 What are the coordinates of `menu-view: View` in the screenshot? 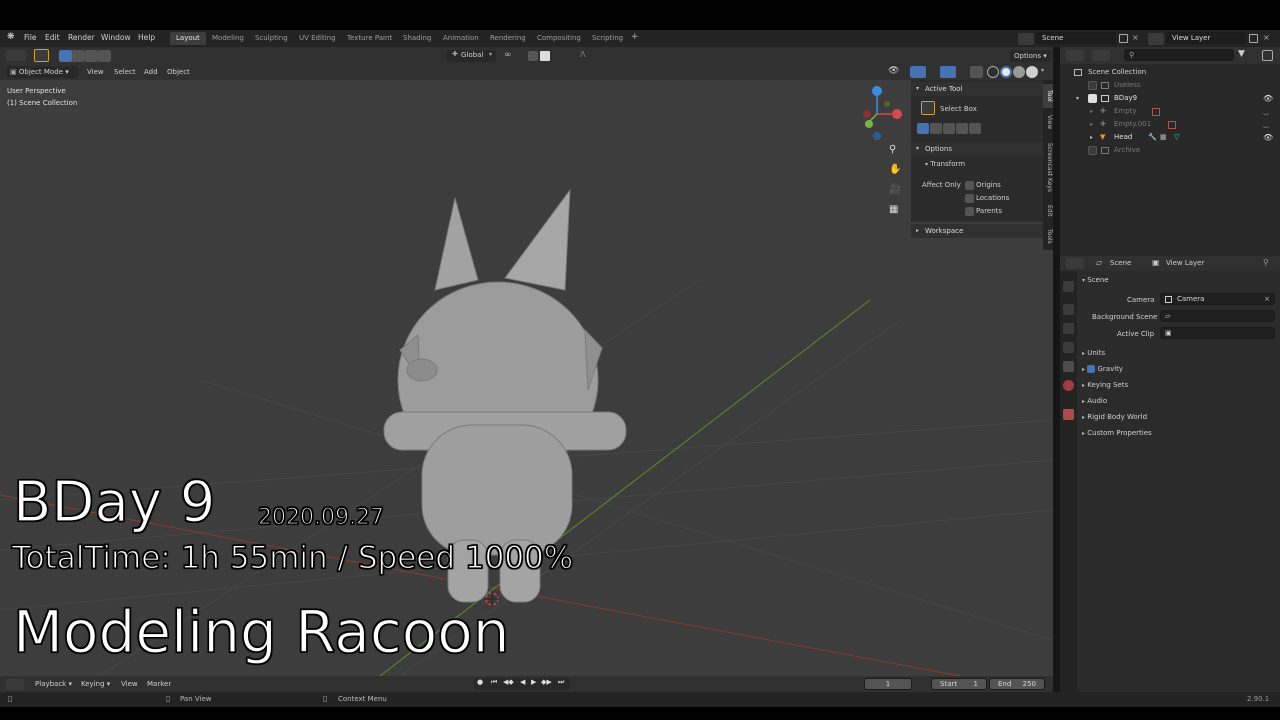 It's located at (95, 72).